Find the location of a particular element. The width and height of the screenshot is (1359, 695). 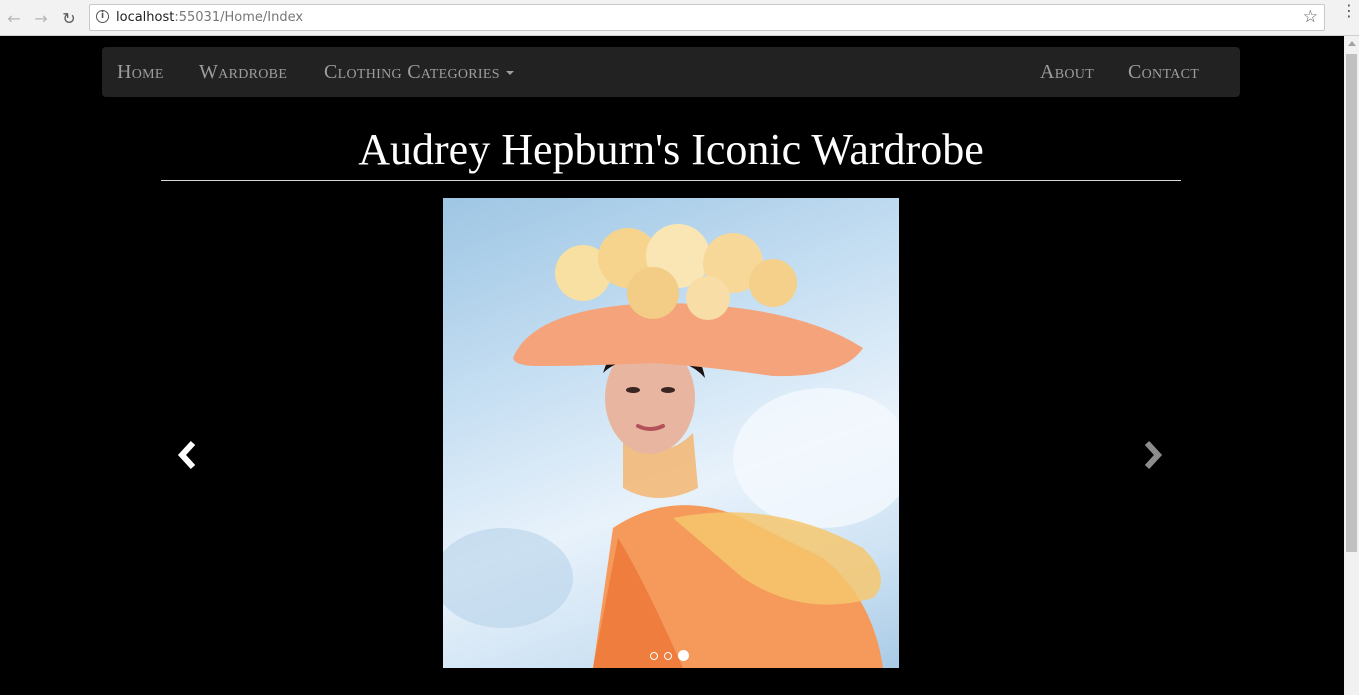

browser-toolbar: ← → ↻ i localhost:55031/Home/Index ☆ ⋮ is located at coordinates (679, 18).